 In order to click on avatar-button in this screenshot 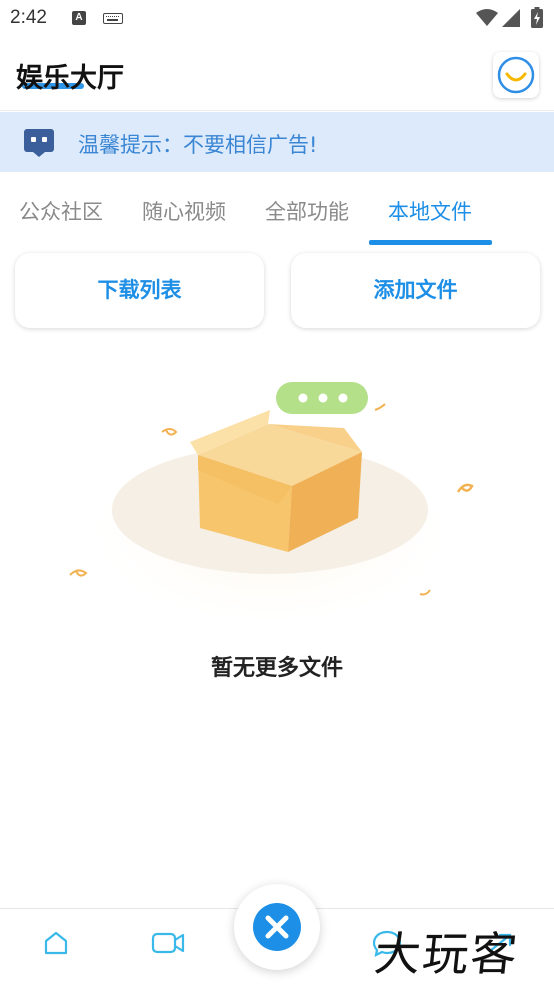, I will do `click(516, 75)`.